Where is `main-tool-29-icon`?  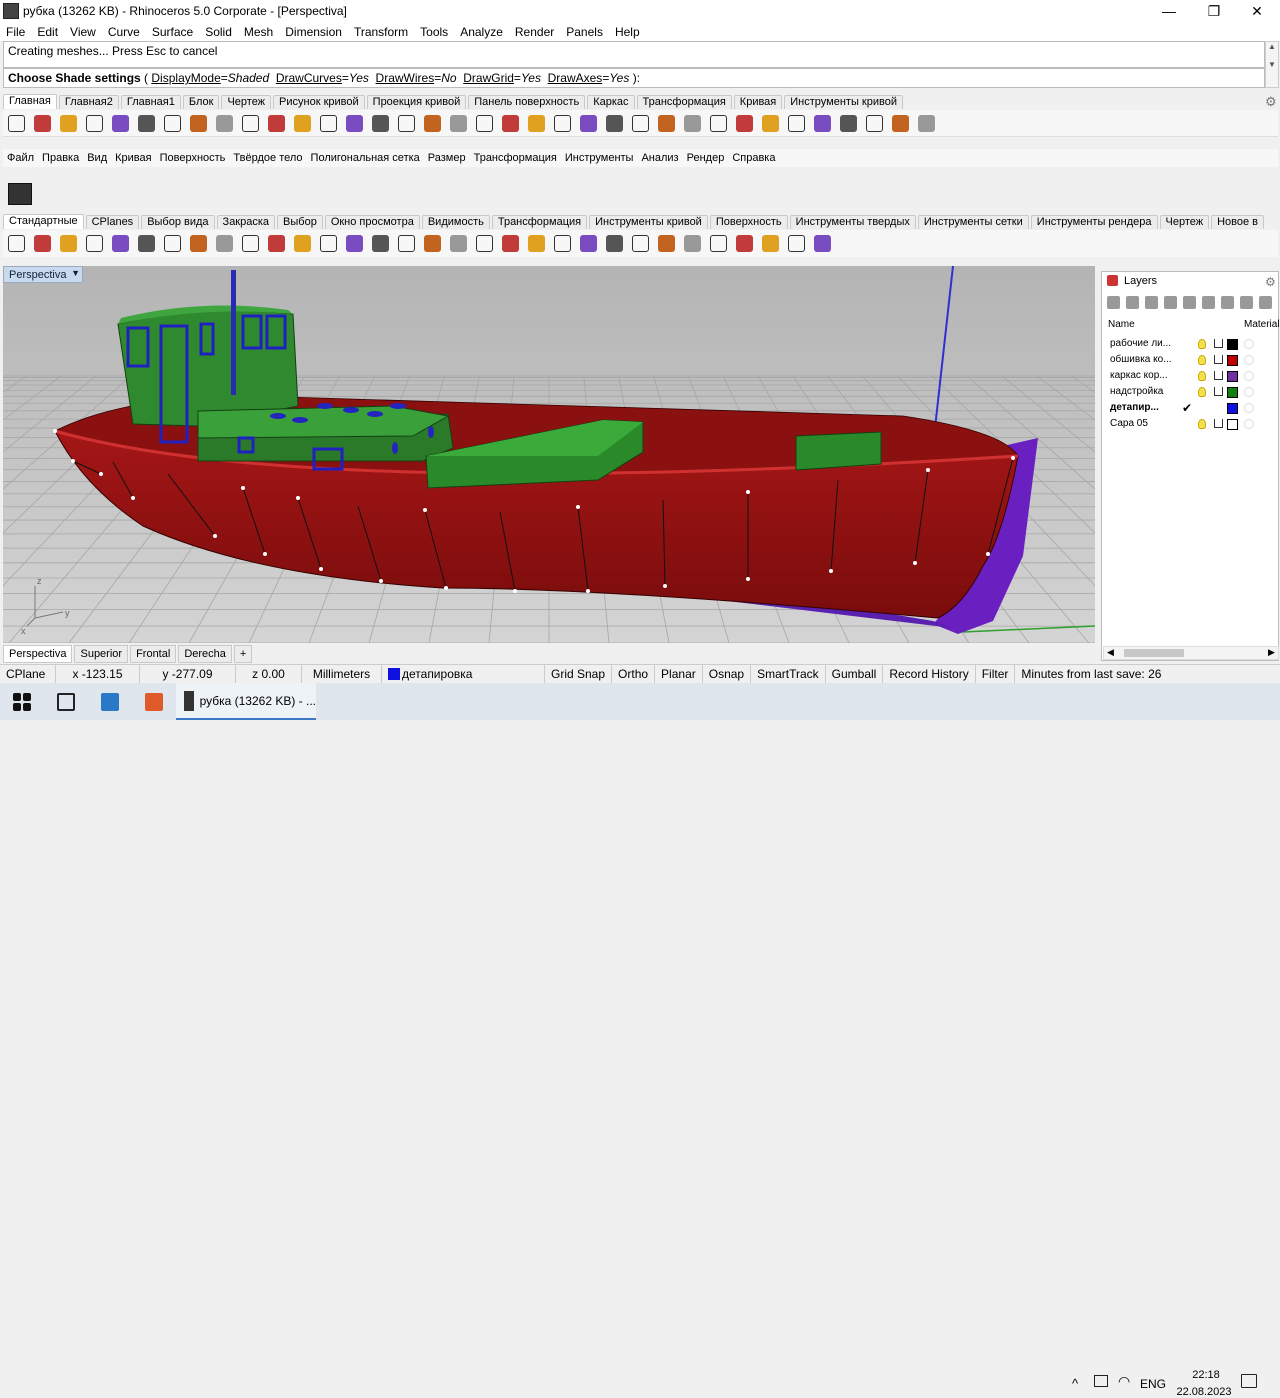
main-tool-29-icon is located at coordinates (744, 123).